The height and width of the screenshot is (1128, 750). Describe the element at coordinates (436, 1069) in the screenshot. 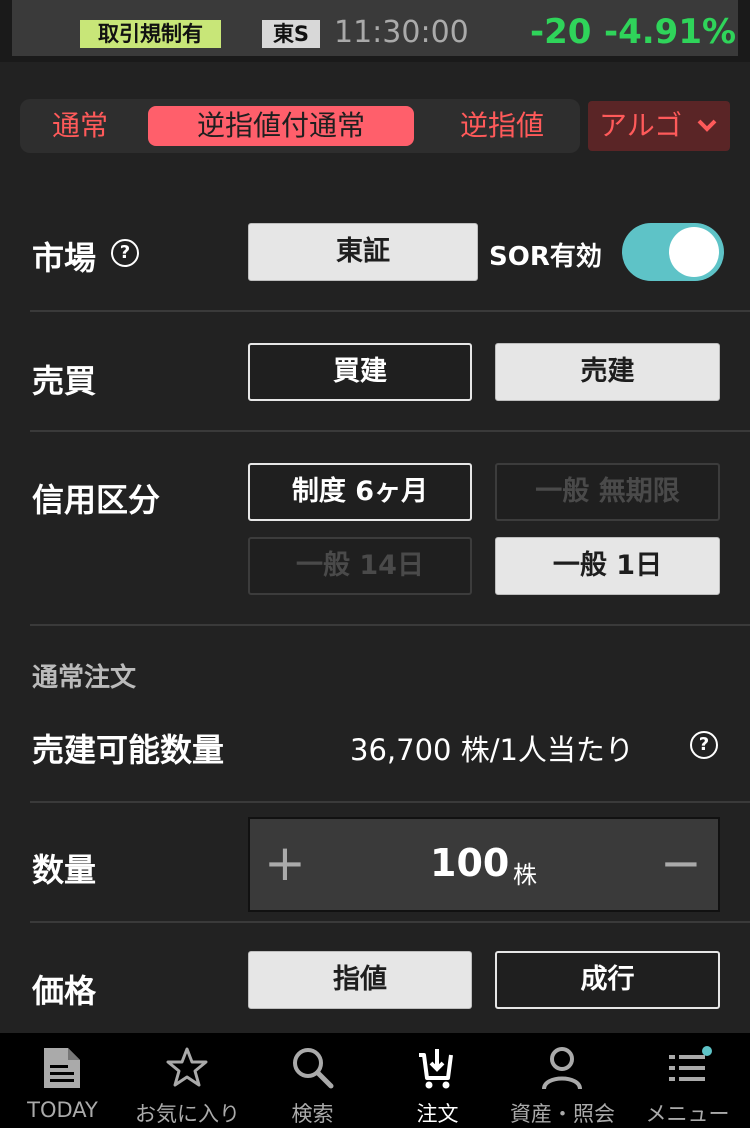

I see `cart-icon` at that location.